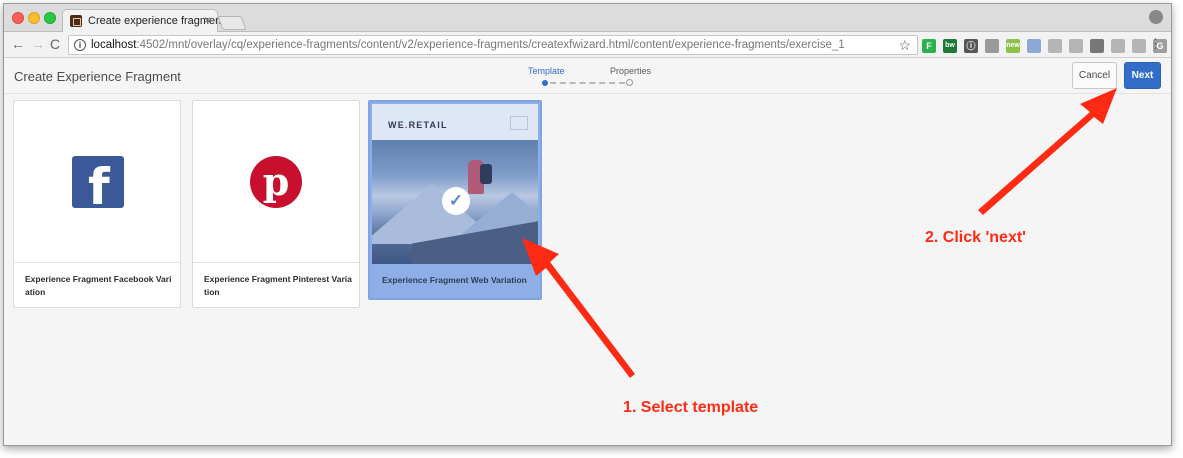 The width and height of the screenshot is (1183, 458). What do you see at coordinates (1142, 75) in the screenshot?
I see `next-button: Next` at bounding box center [1142, 75].